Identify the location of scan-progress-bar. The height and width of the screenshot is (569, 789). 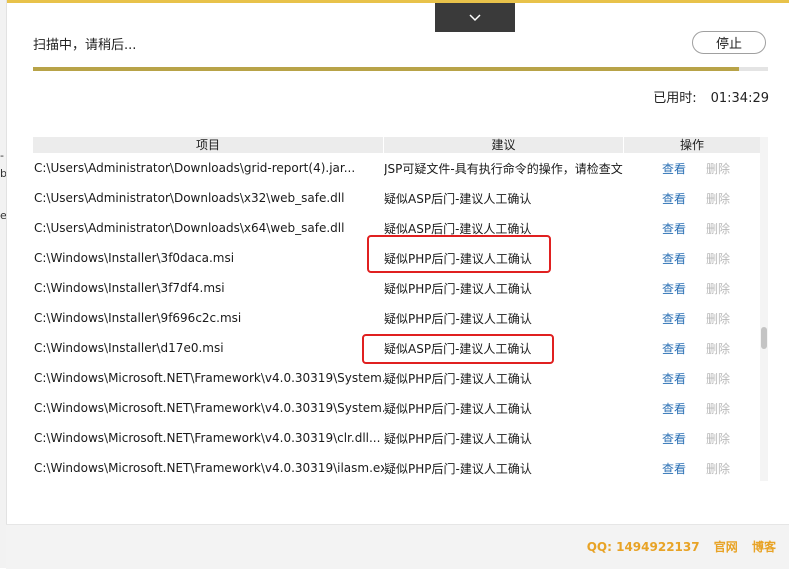
(400, 69).